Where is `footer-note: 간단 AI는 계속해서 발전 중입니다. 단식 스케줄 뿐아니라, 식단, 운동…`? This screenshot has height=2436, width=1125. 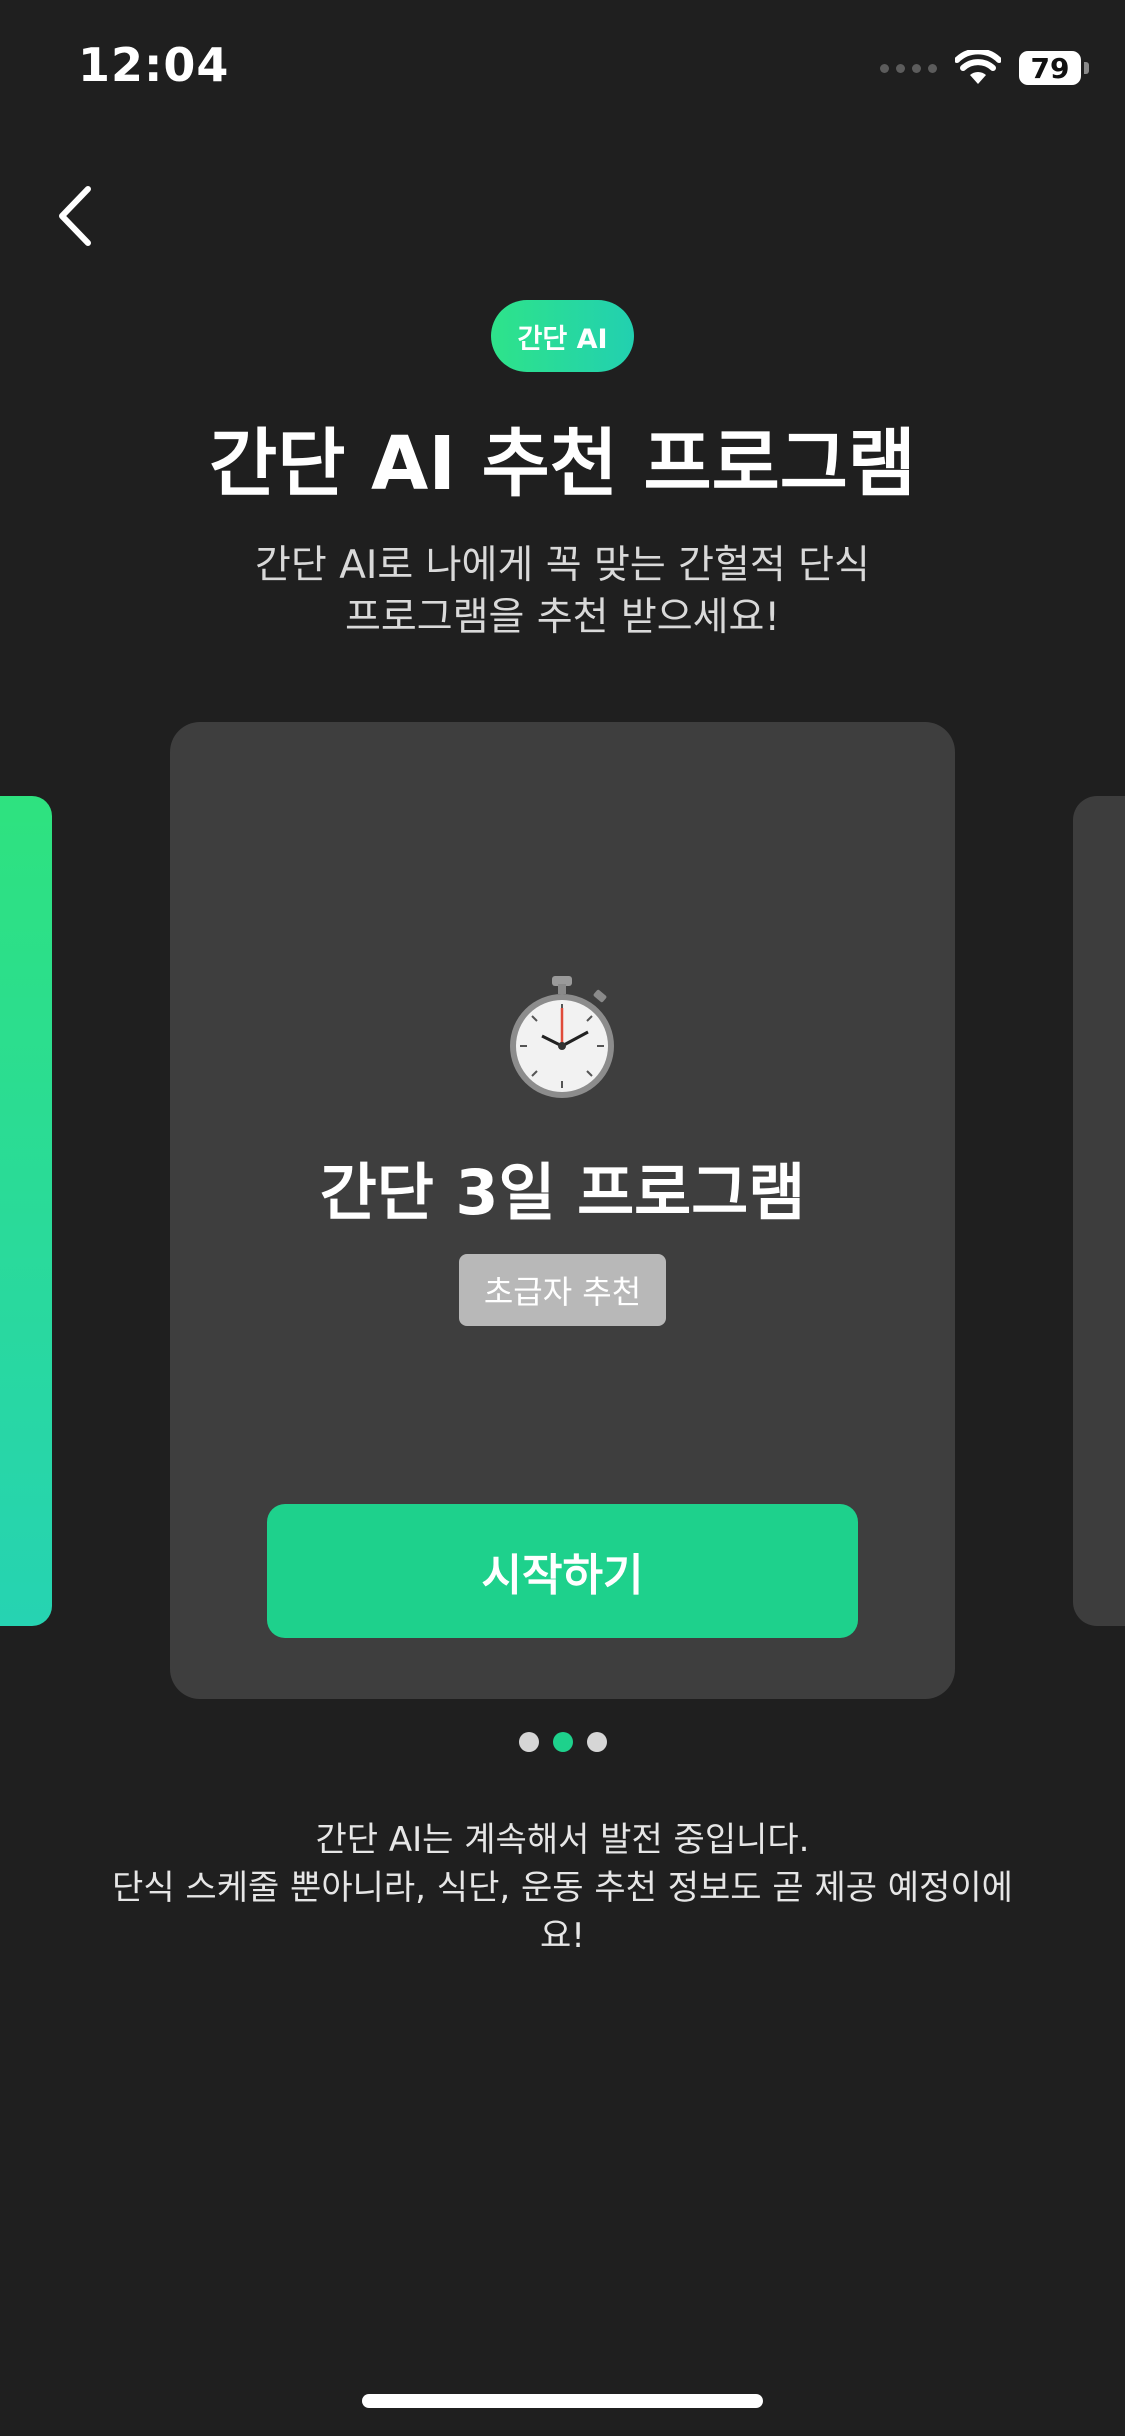
footer-note: 간단 AI는 계속해서 발전 중입니다. 단식 스케줄 뿐아니라, 식단, 운동… is located at coordinates (562, 1888).